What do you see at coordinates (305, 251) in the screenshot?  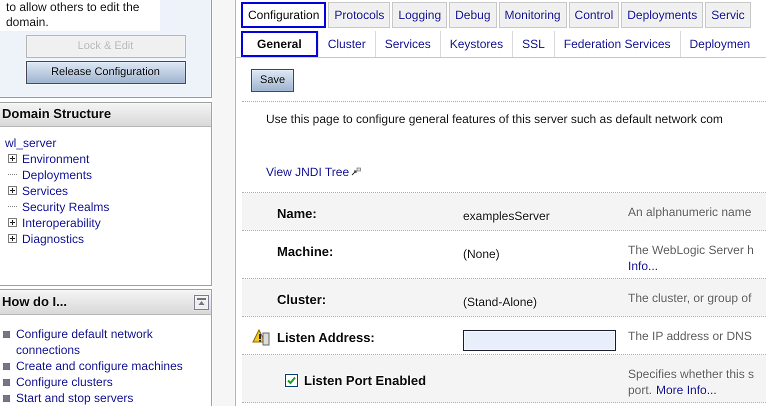 I see `field-label: Machine:` at bounding box center [305, 251].